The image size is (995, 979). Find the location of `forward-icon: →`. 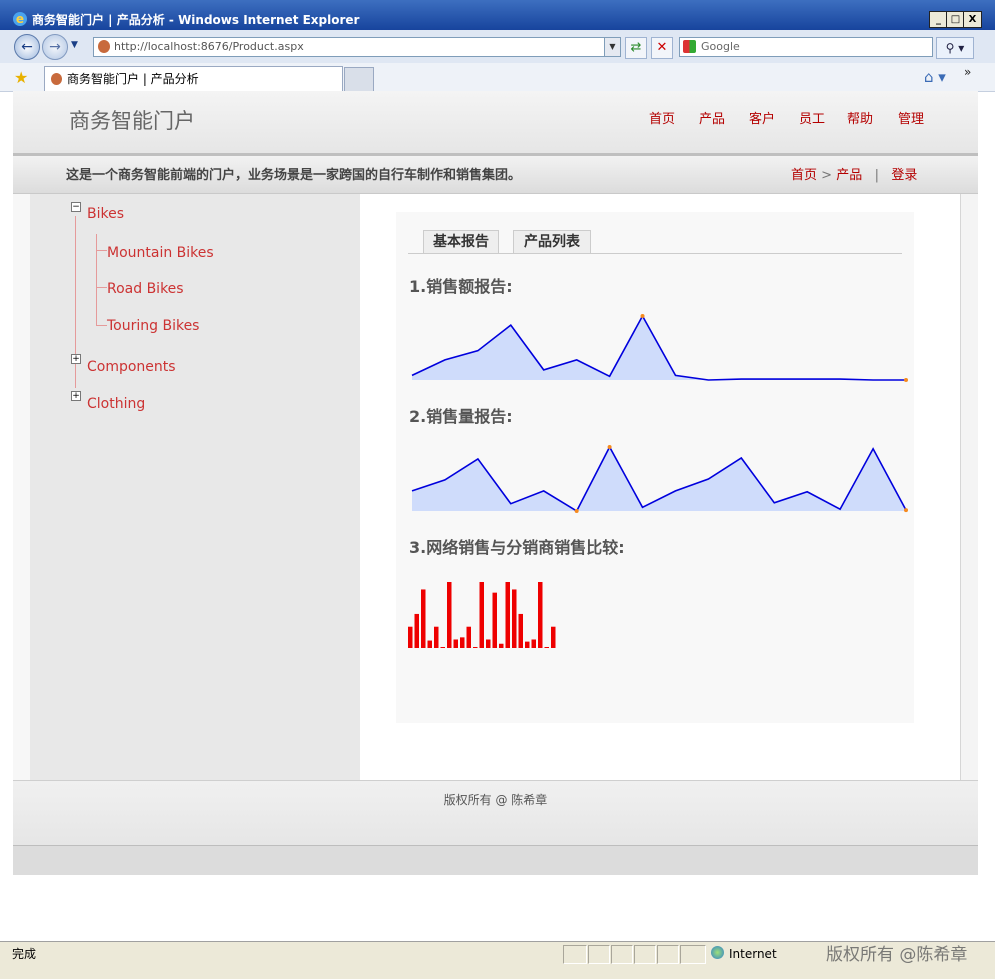

forward-icon: → is located at coordinates (55, 47).